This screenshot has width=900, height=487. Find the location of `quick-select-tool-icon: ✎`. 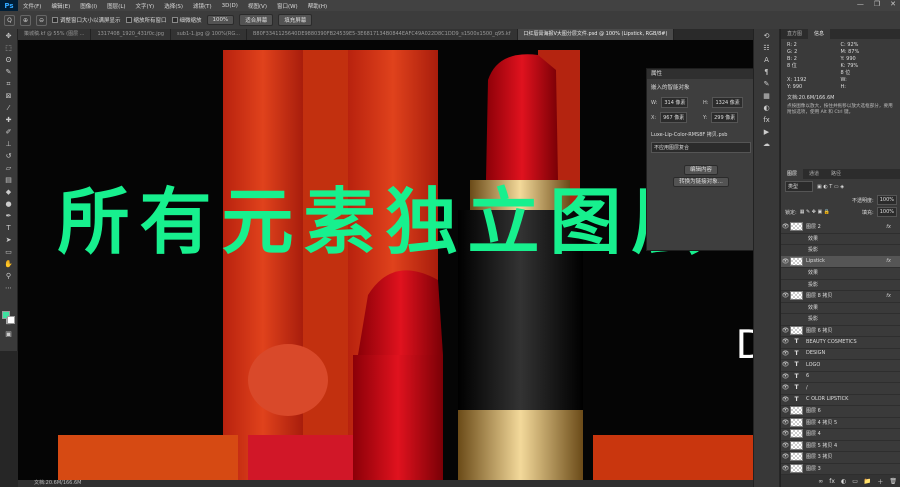

quick-select-tool-icon: ✎ is located at coordinates (9, 72).